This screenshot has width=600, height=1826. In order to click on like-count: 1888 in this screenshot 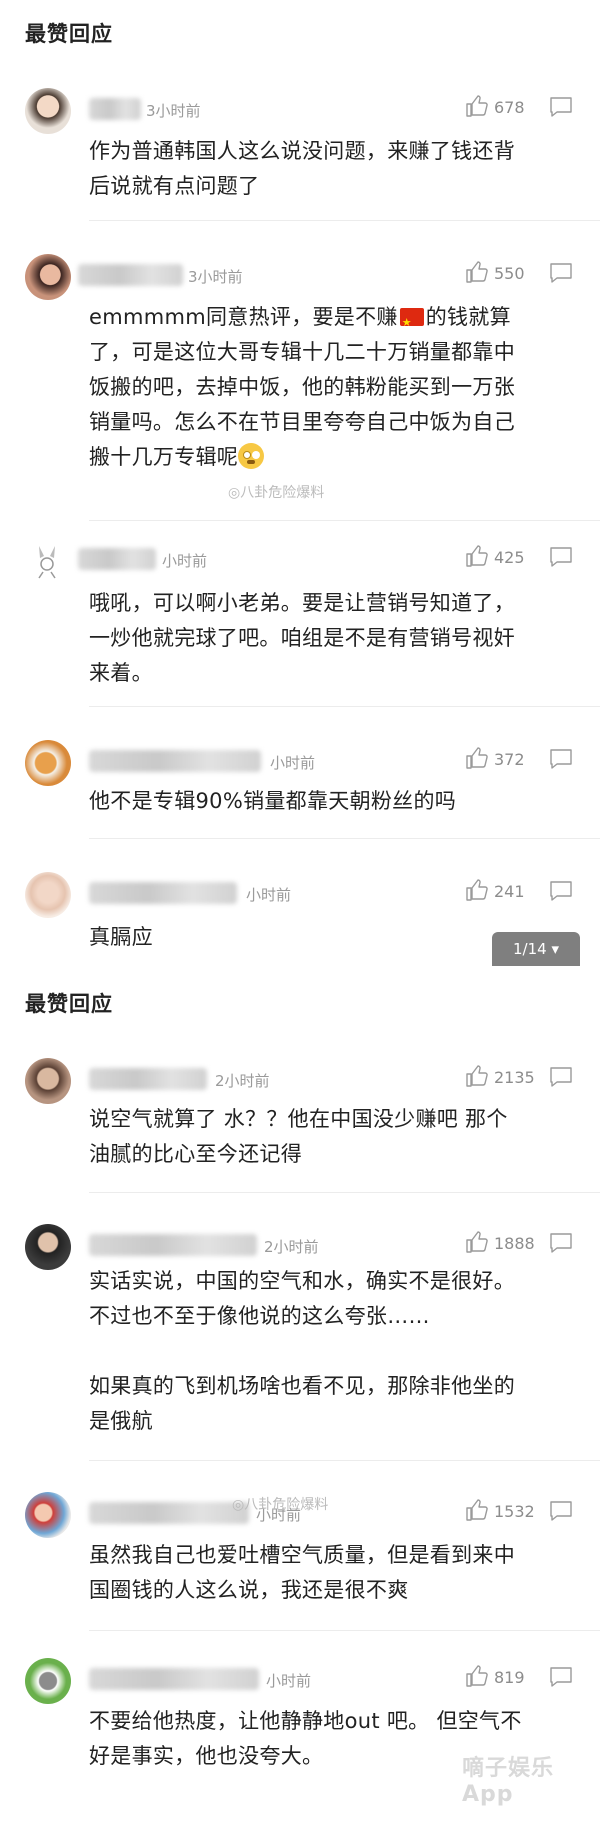, I will do `click(514, 1243)`.